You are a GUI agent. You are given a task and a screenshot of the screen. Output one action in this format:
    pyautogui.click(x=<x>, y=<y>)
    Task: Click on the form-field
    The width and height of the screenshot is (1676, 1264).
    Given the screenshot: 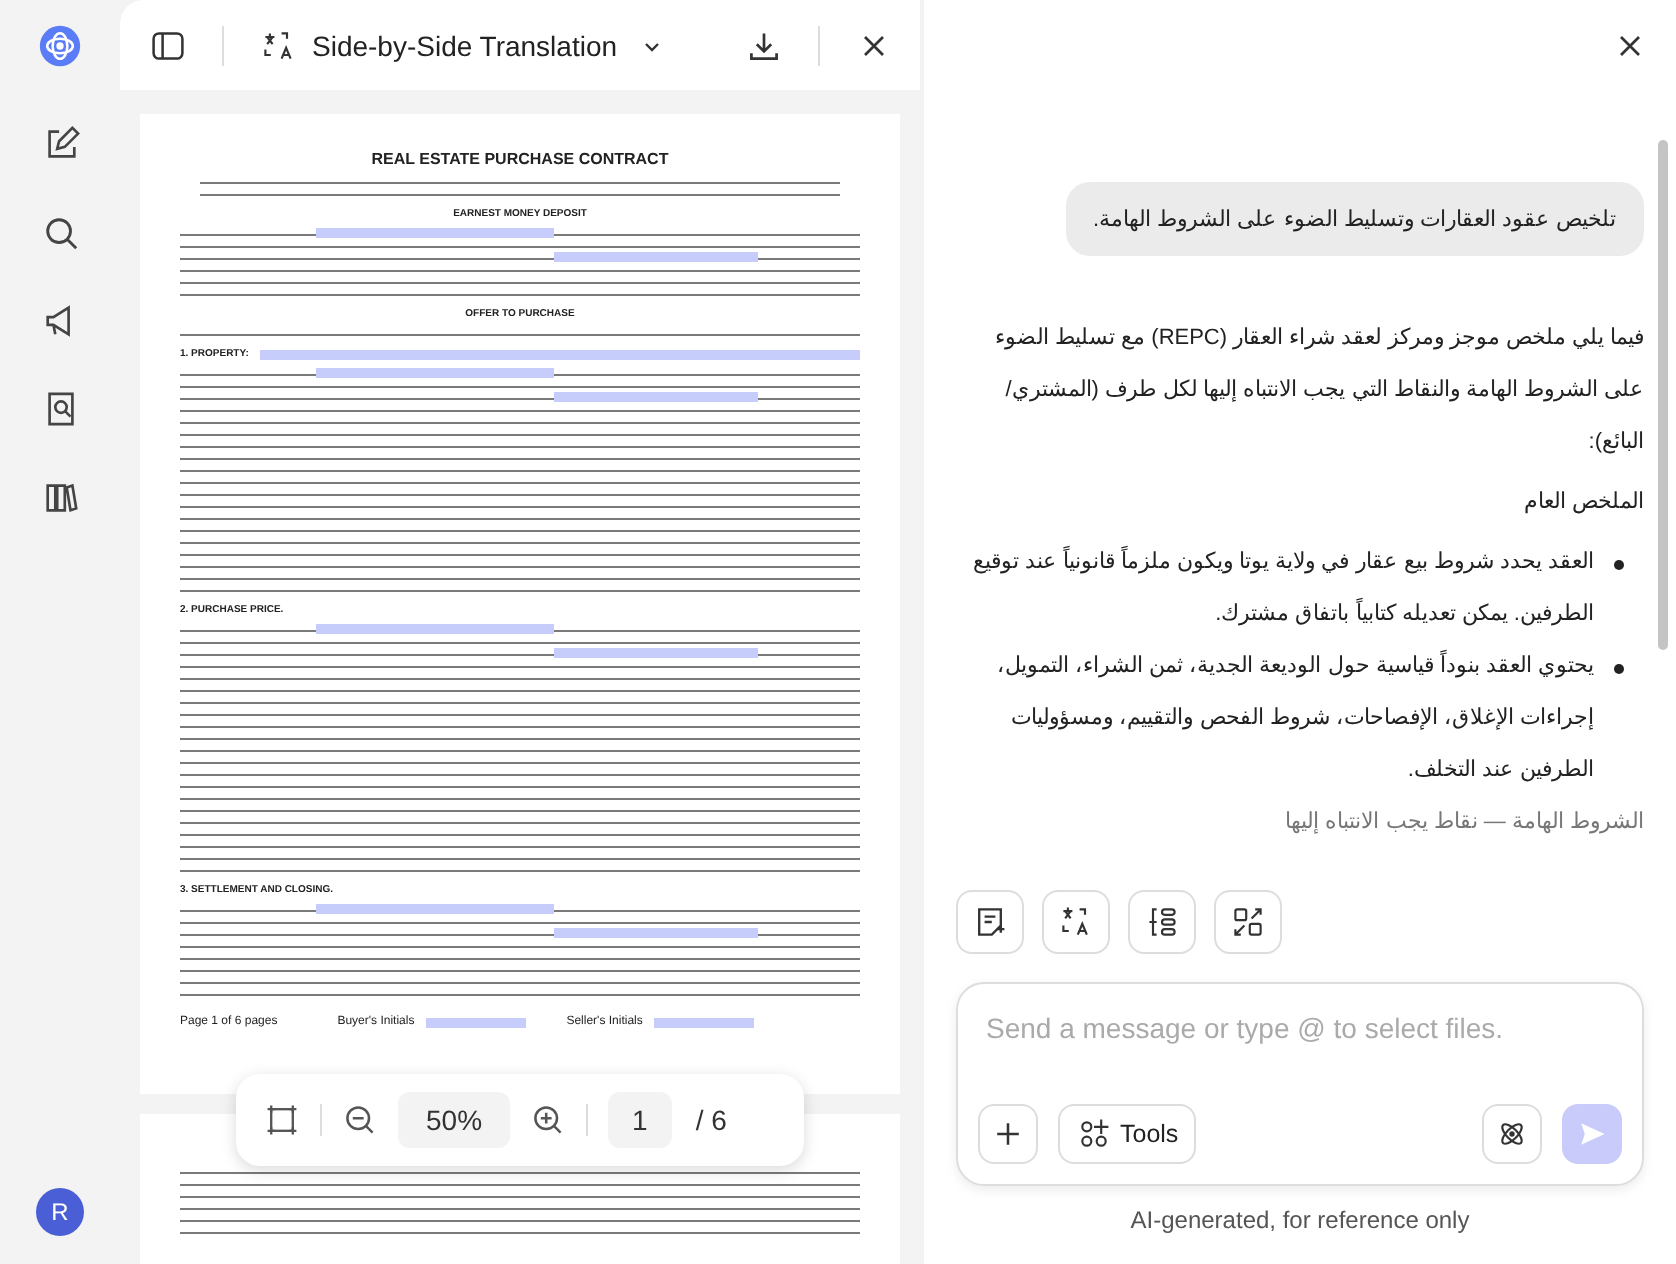 What is the action you would take?
    pyautogui.click(x=560, y=354)
    